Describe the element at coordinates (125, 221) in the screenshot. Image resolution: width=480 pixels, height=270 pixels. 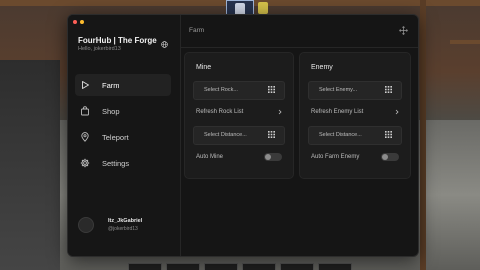
I see `user-name: Itz_JkGabriel` at that location.